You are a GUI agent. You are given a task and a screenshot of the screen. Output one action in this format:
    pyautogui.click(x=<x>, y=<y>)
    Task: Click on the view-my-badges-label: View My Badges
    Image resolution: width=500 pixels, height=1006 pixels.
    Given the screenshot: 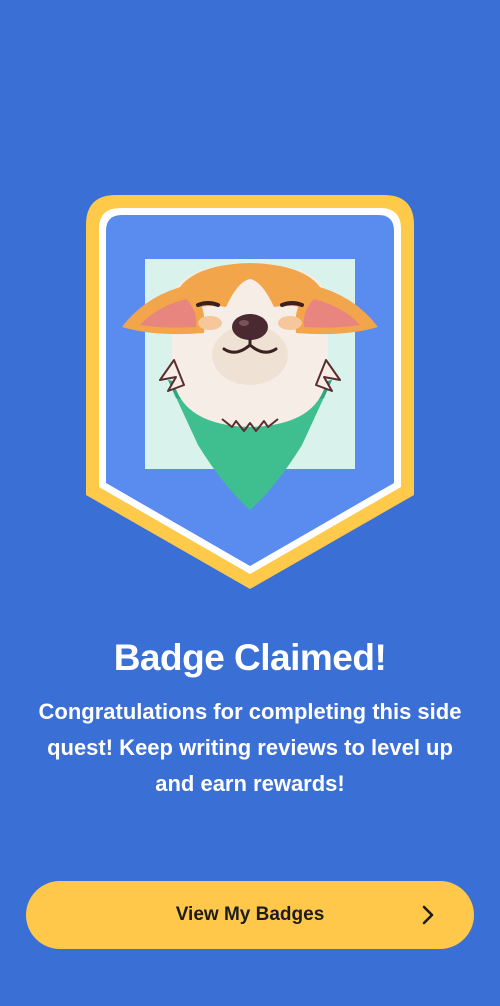 What is the action you would take?
    pyautogui.click(x=250, y=914)
    